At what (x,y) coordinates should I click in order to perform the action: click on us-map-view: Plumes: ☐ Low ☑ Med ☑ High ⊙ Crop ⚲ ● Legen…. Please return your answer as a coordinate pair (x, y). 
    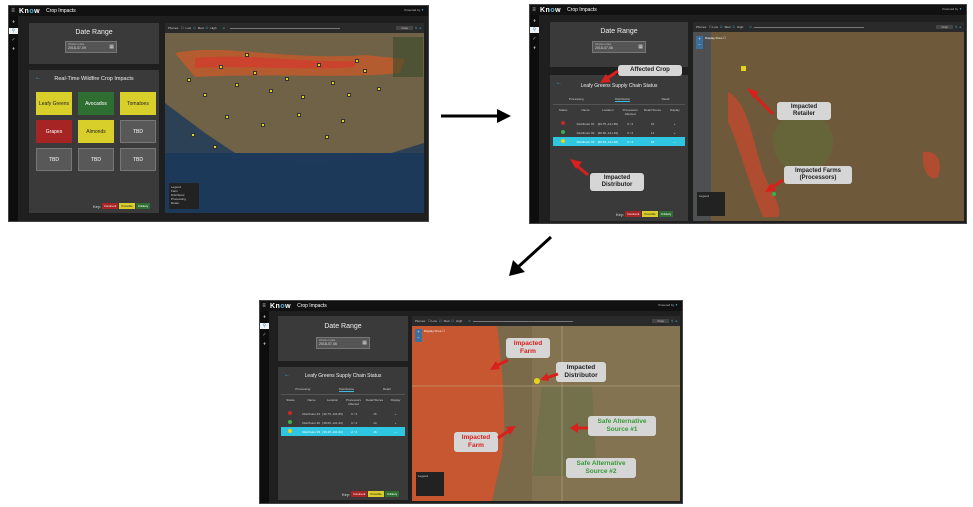
    Looking at the image, I should click on (294, 118).